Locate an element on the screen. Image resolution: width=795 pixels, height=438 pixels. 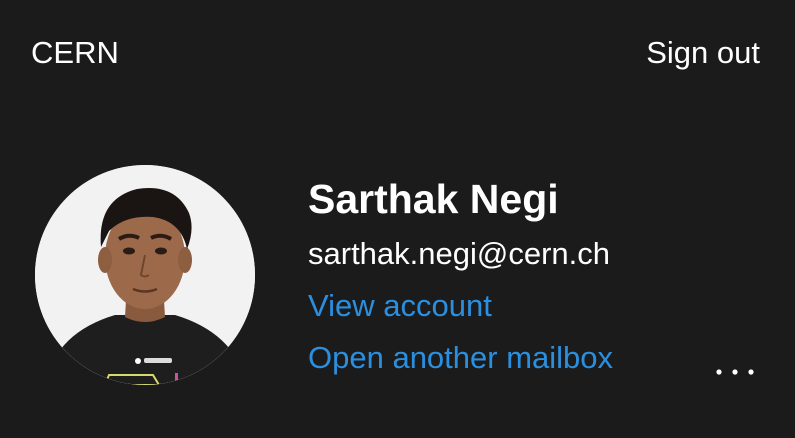
view-account-link: View account is located at coordinates (460, 306).